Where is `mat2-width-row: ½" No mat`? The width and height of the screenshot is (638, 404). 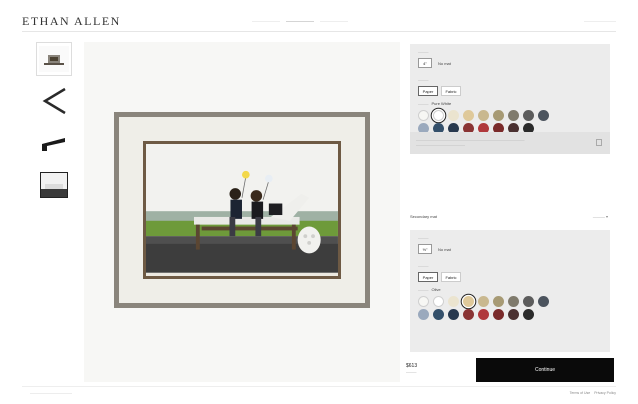
mat2-width-row: ½" No mat is located at coordinates (434, 249).